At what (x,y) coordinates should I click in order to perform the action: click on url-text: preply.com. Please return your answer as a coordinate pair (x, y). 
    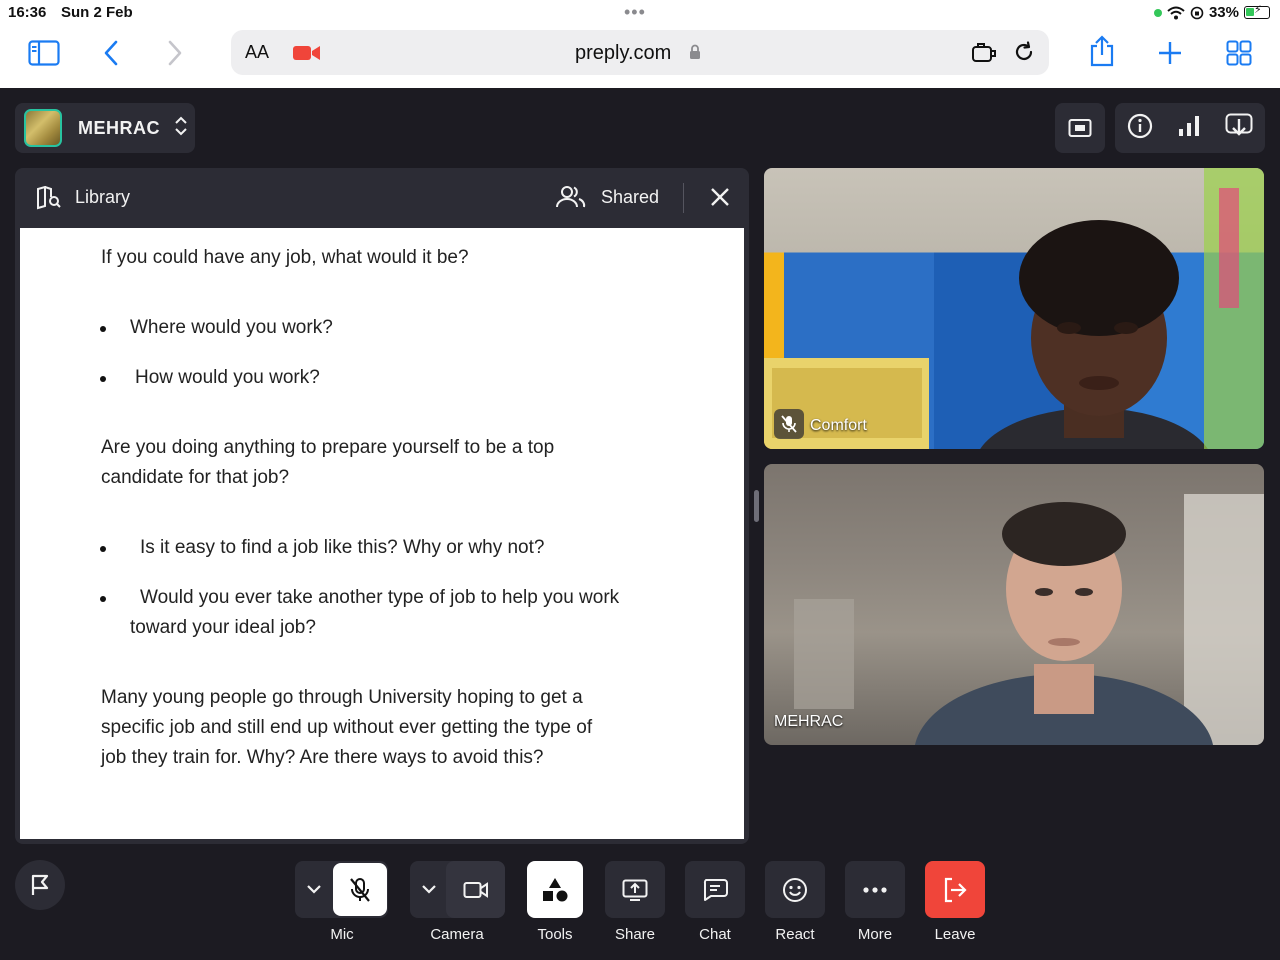
    Looking at the image, I should click on (623, 53).